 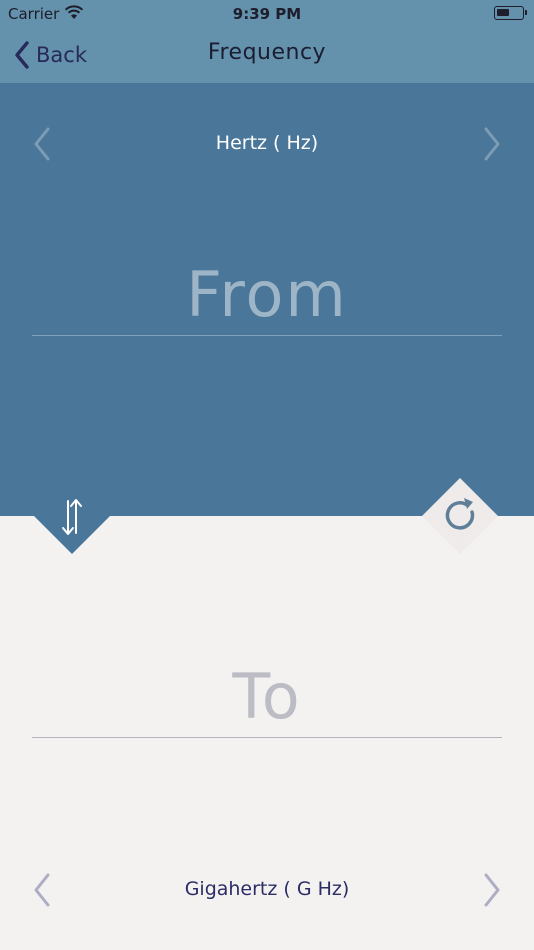 I want to click on from-input: From, so click(x=267, y=293).